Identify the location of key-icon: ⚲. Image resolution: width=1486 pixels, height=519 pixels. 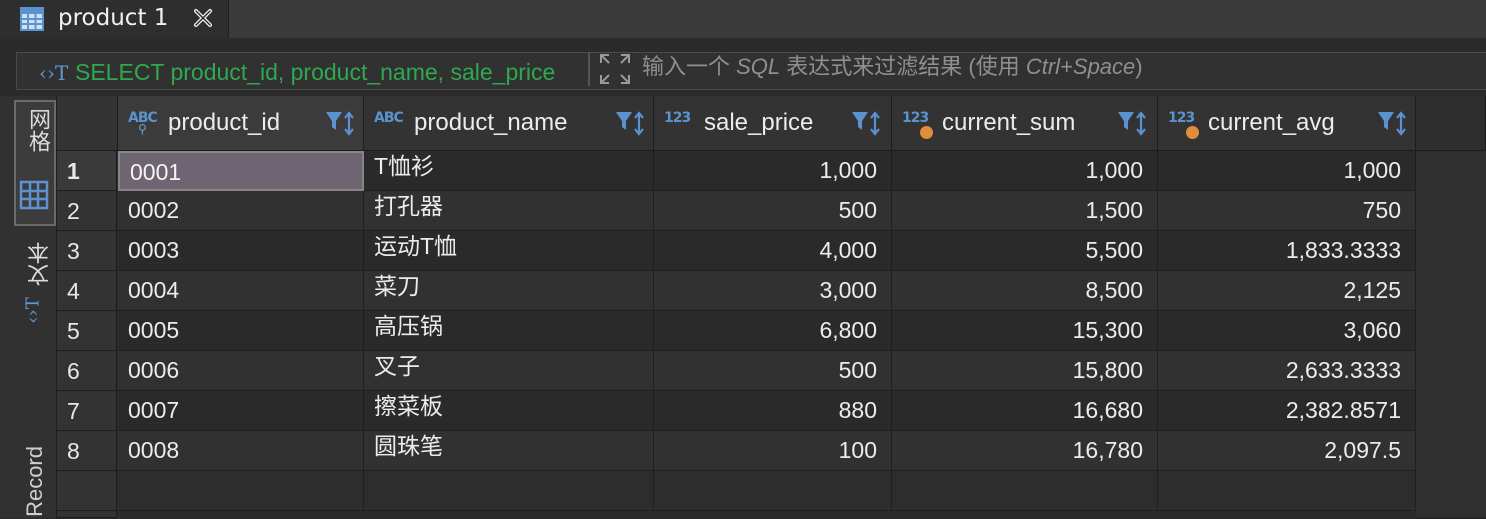
(142, 129).